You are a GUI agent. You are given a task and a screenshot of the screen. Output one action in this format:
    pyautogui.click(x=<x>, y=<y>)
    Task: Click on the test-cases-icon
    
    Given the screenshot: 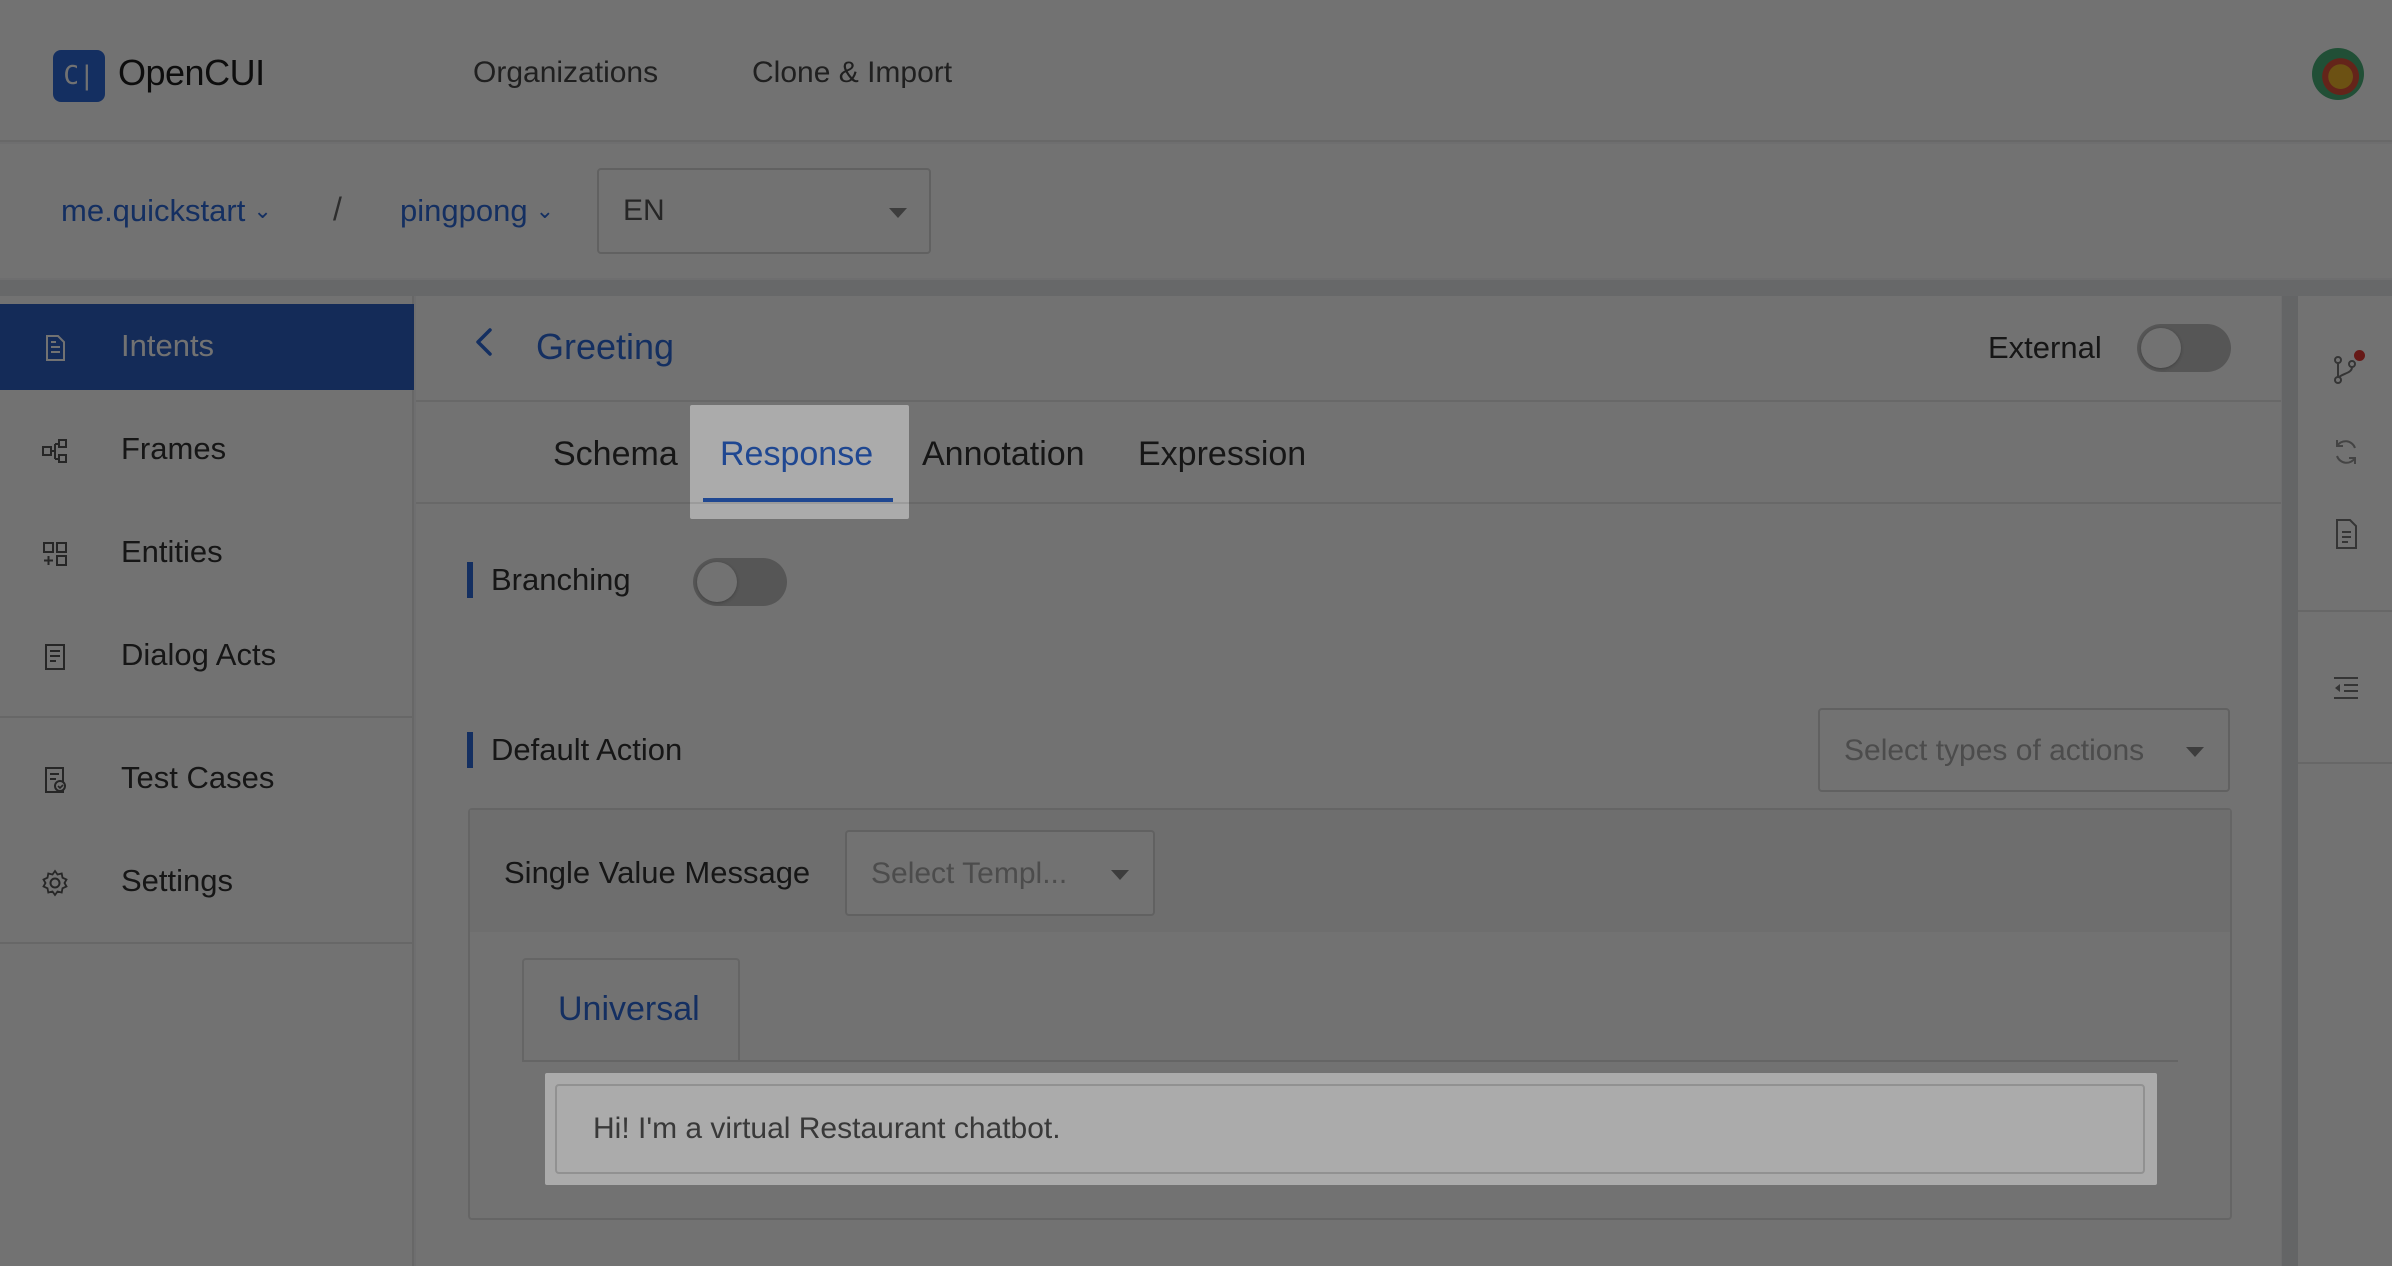 What is the action you would take?
    pyautogui.click(x=55, y=780)
    